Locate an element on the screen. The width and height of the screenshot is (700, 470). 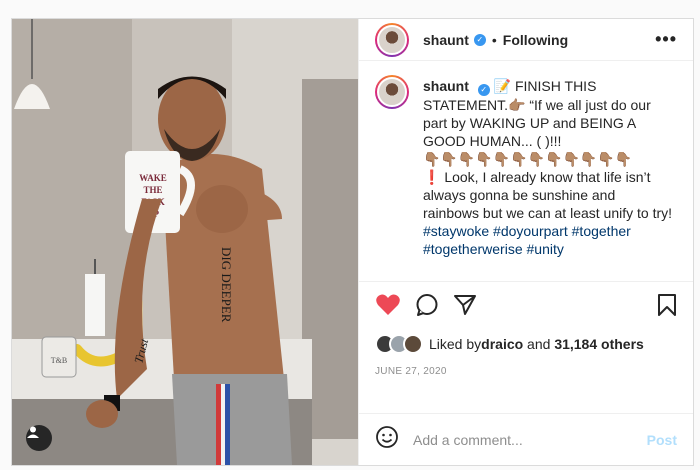
svg-text: THE is located at coordinates (152, 190).